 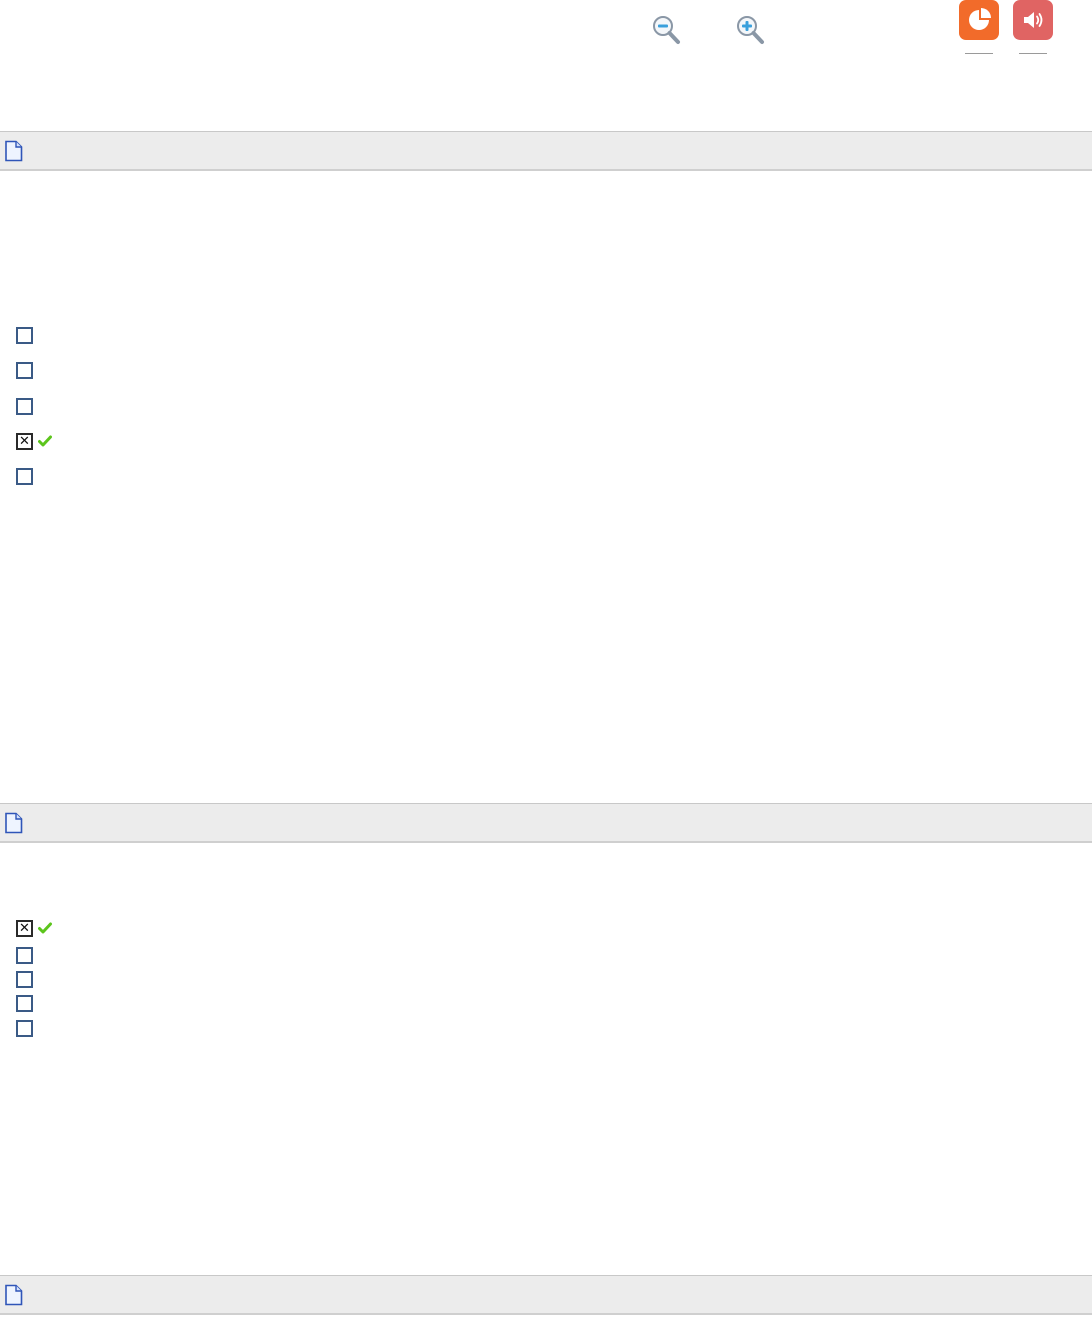 I want to click on zoom-out-icon, so click(x=666, y=30).